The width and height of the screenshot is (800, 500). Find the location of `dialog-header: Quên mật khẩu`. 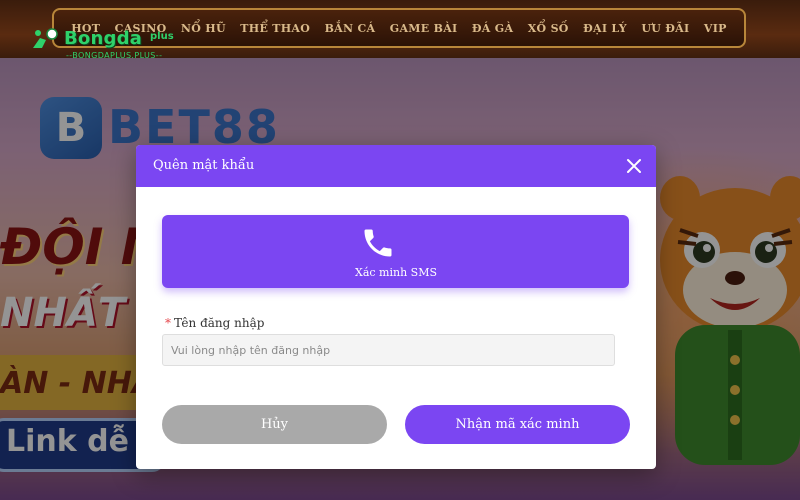

dialog-header: Quên mật khẩu is located at coordinates (396, 166).